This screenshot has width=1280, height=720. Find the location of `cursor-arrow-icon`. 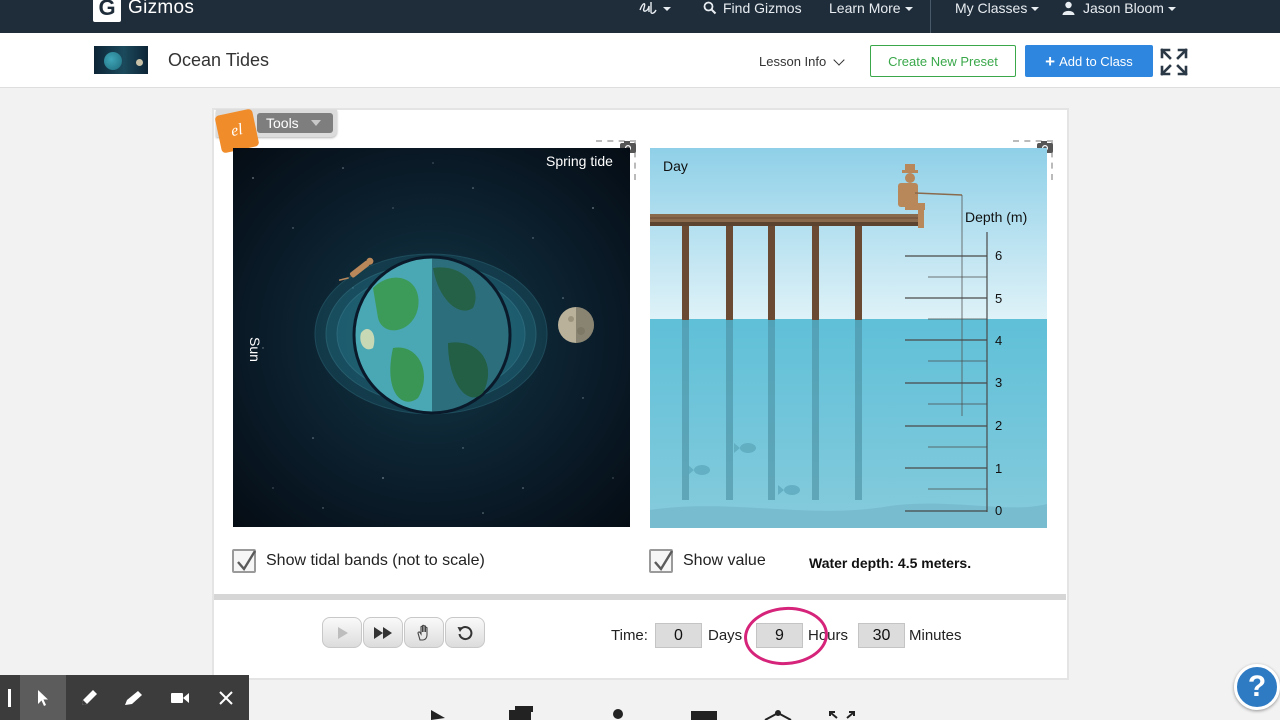

cursor-arrow-icon is located at coordinates (42, 697).